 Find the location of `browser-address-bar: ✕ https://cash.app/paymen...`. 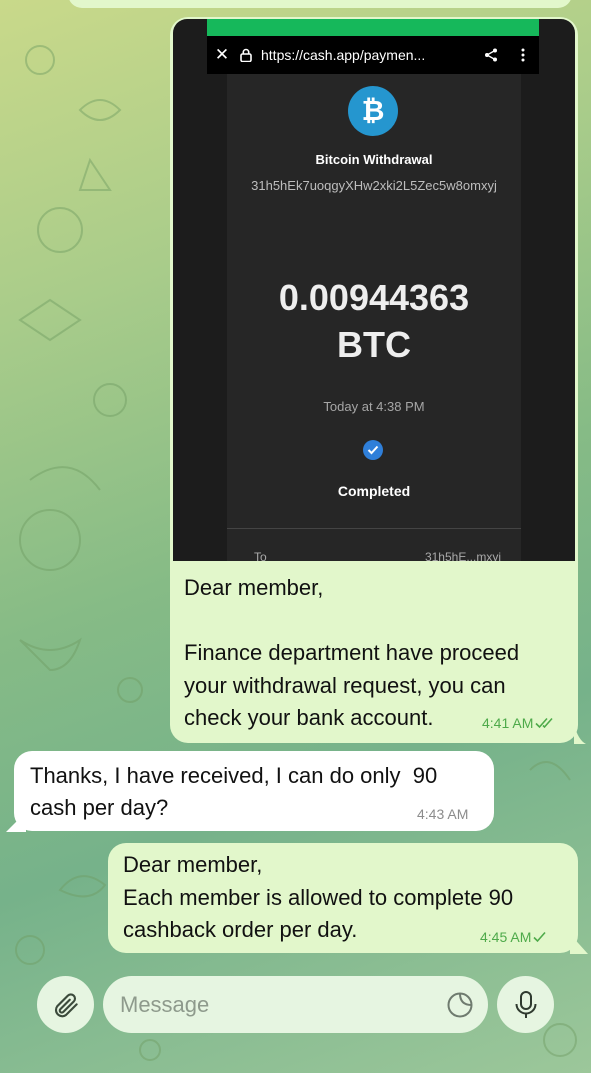

browser-address-bar: ✕ https://cash.app/paymen... is located at coordinates (373, 55).